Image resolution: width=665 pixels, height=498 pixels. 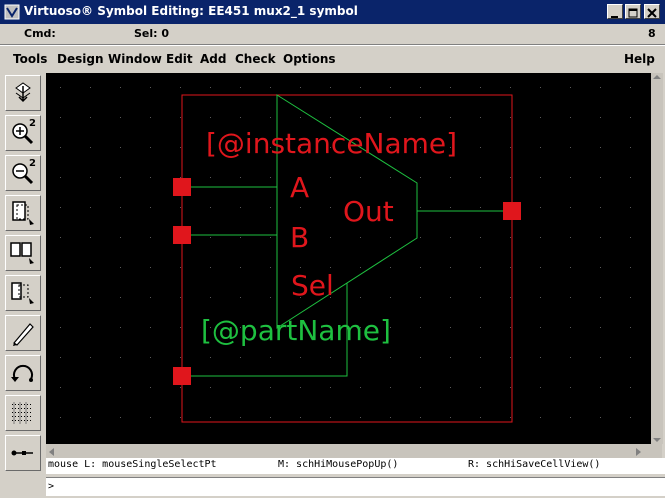 I want to click on select-area-icon, so click(x=23, y=213).